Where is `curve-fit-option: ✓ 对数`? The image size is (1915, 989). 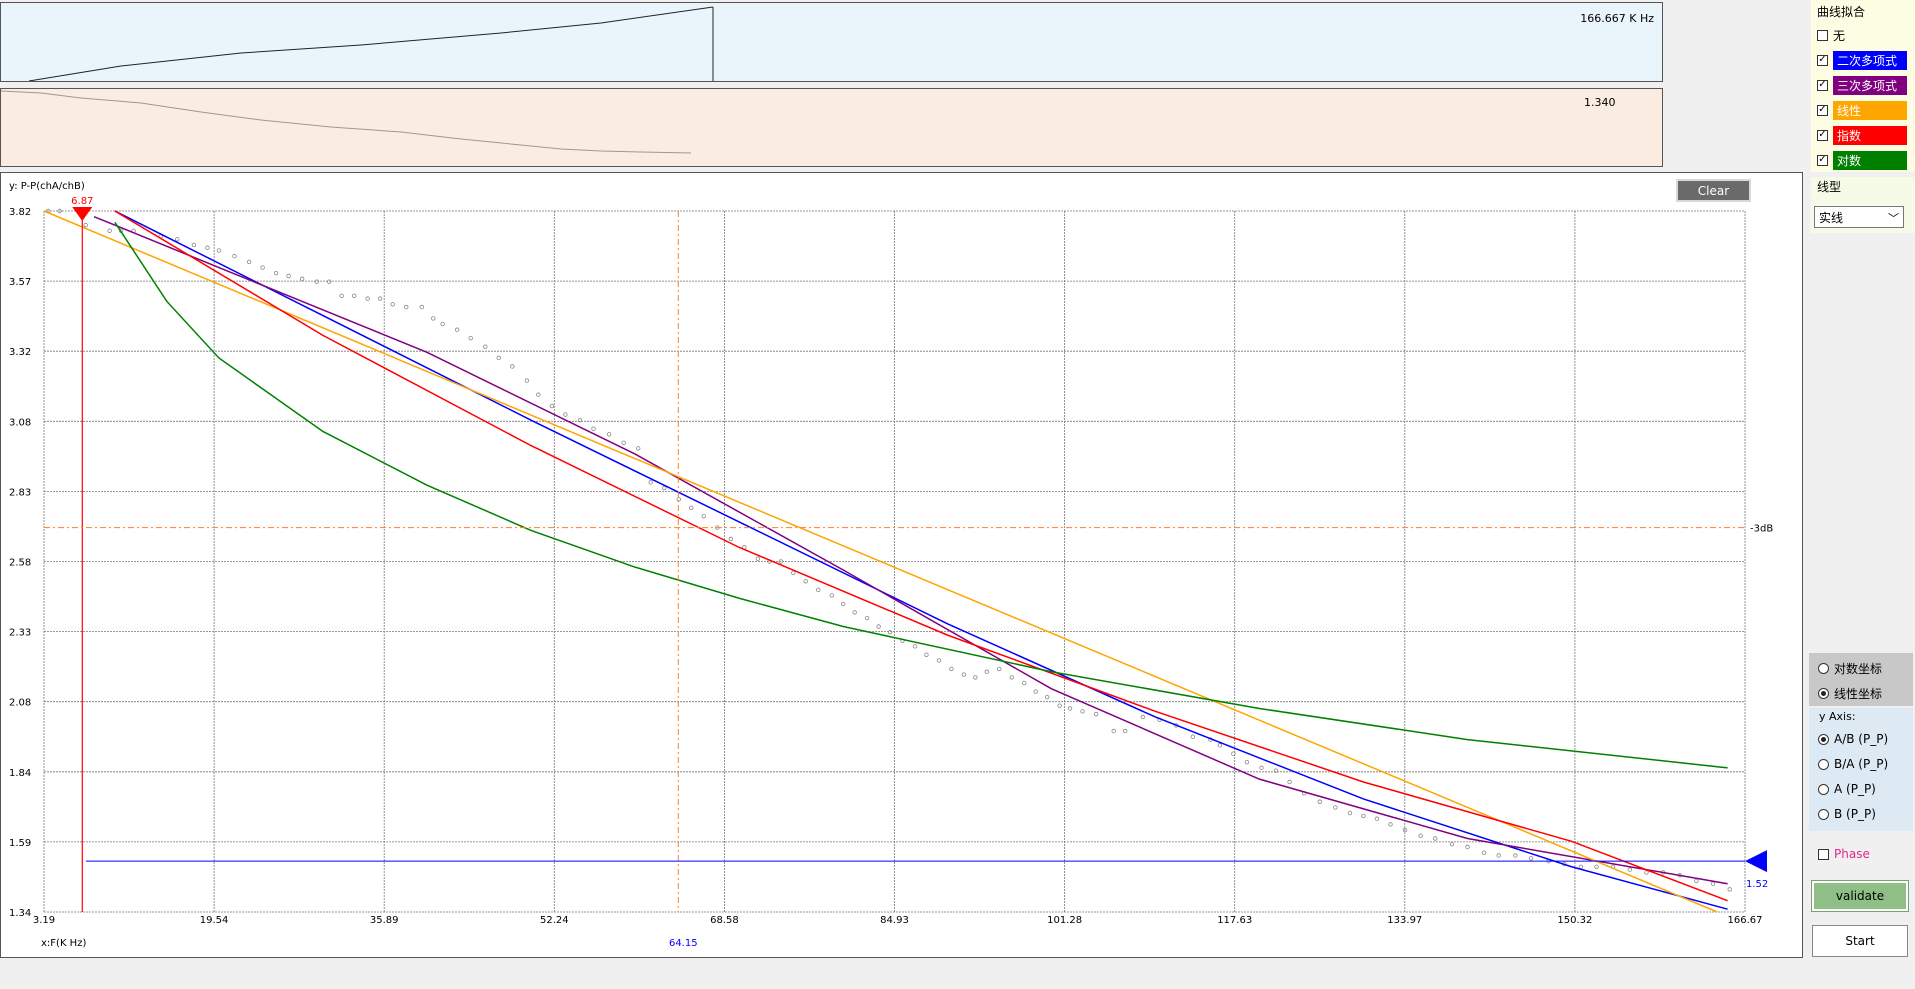 curve-fit-option: ✓ 对数 is located at coordinates (1862, 160).